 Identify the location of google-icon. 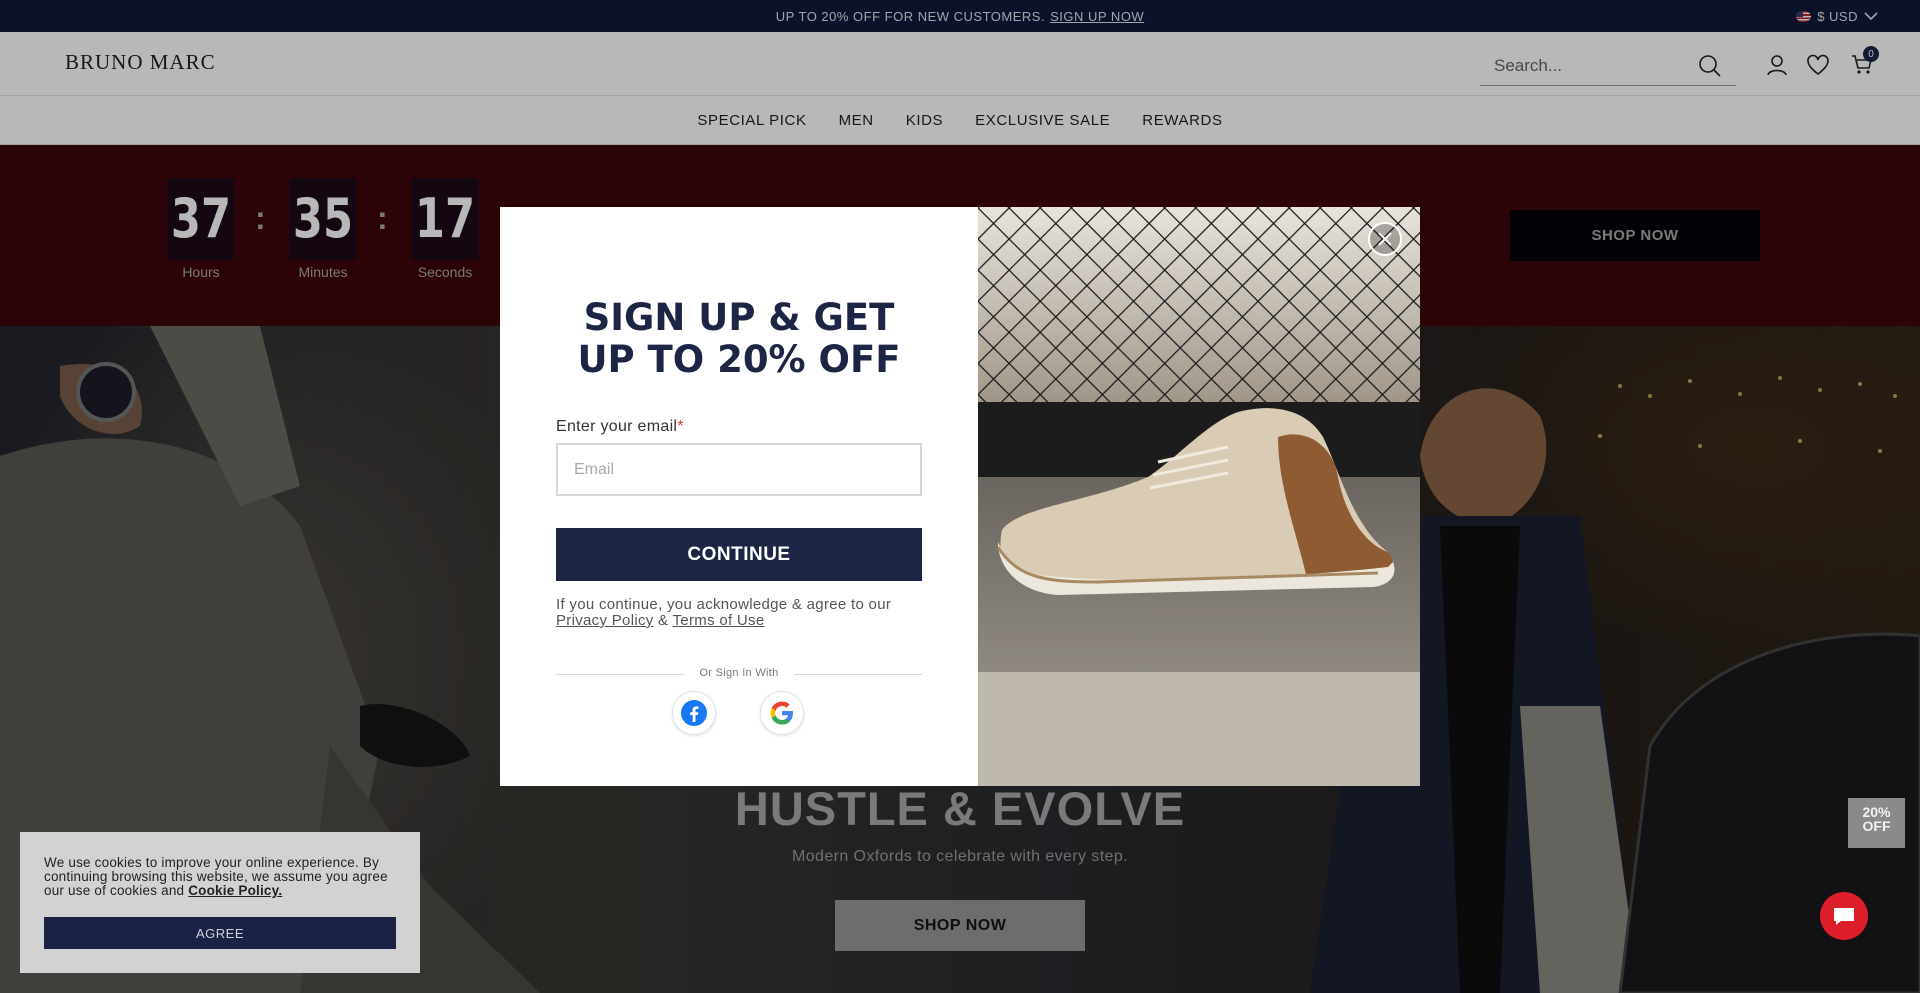
(781, 713).